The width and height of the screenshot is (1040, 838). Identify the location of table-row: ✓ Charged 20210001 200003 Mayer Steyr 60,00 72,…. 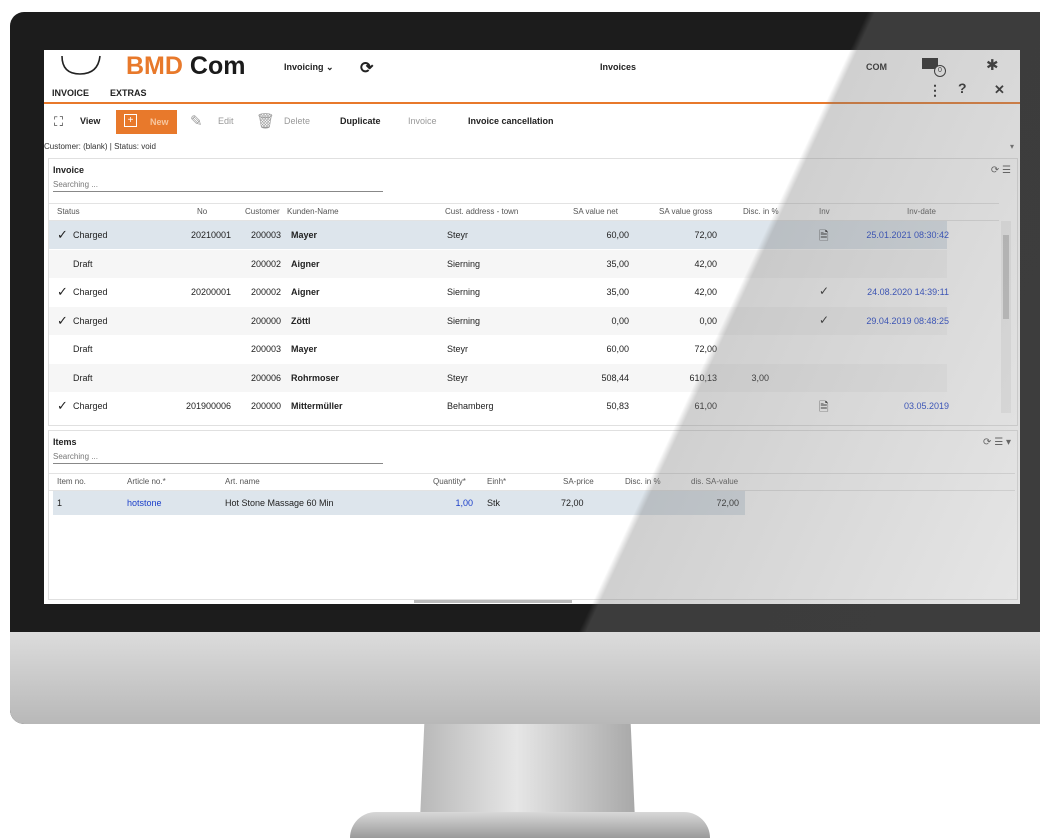
(499, 235).